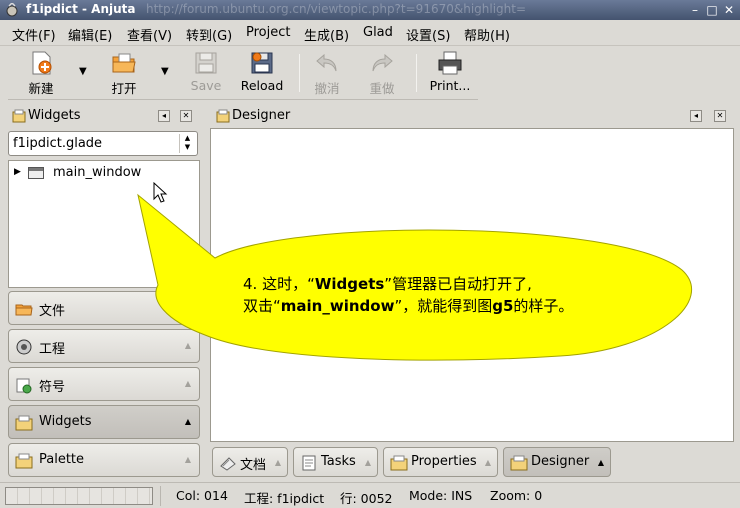  Describe the element at coordinates (164, 116) in the screenshot. I see `widgets-pane-dock-icon: ◂` at that location.